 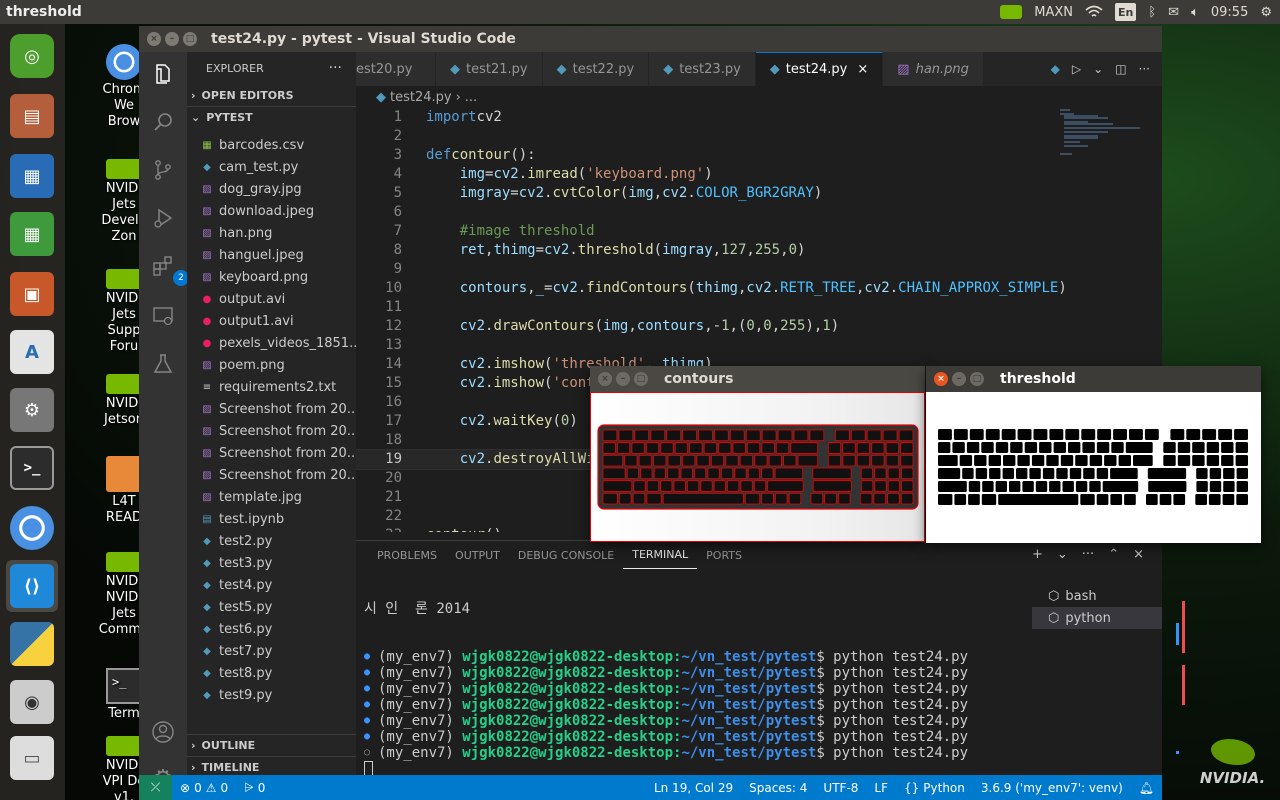 I want to click on launcher-ubuntu-home: ◎, so click(x=32, y=56).